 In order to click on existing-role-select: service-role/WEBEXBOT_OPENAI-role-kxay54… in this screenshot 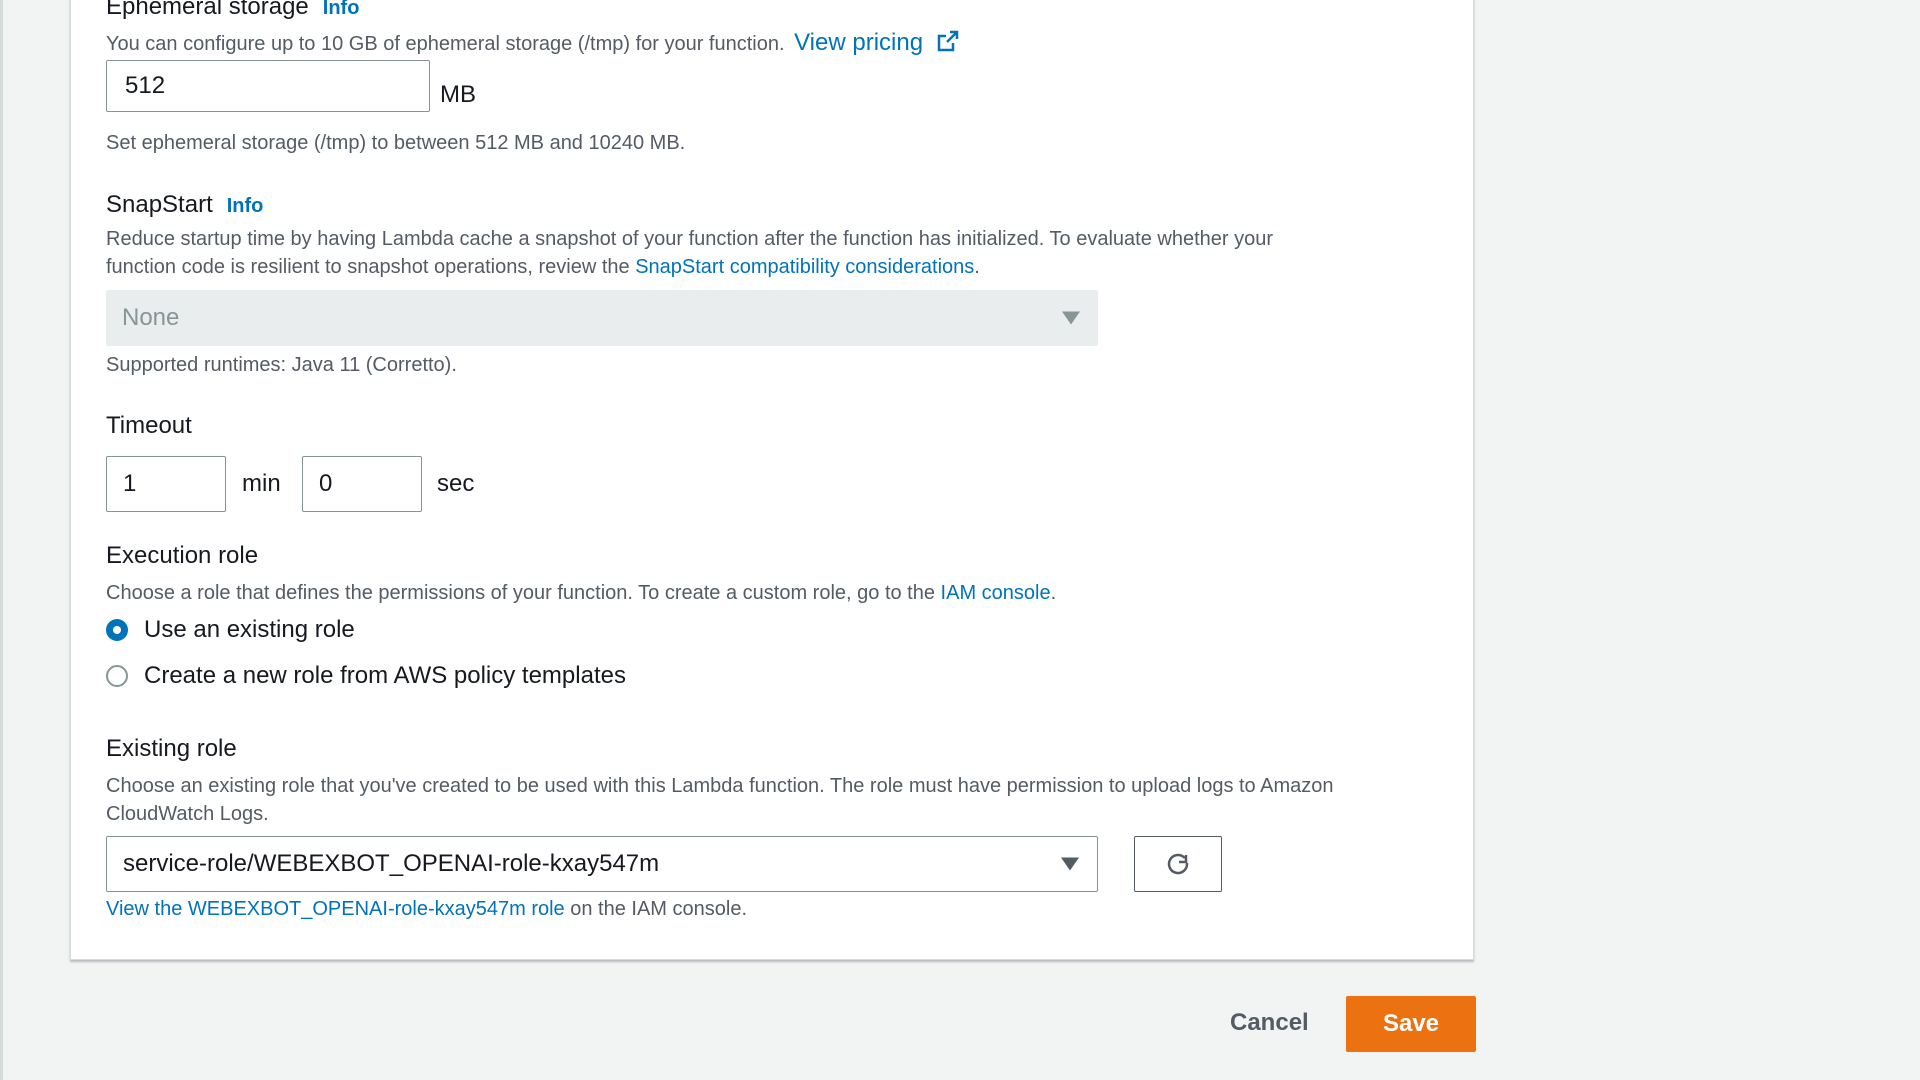, I will do `click(602, 864)`.